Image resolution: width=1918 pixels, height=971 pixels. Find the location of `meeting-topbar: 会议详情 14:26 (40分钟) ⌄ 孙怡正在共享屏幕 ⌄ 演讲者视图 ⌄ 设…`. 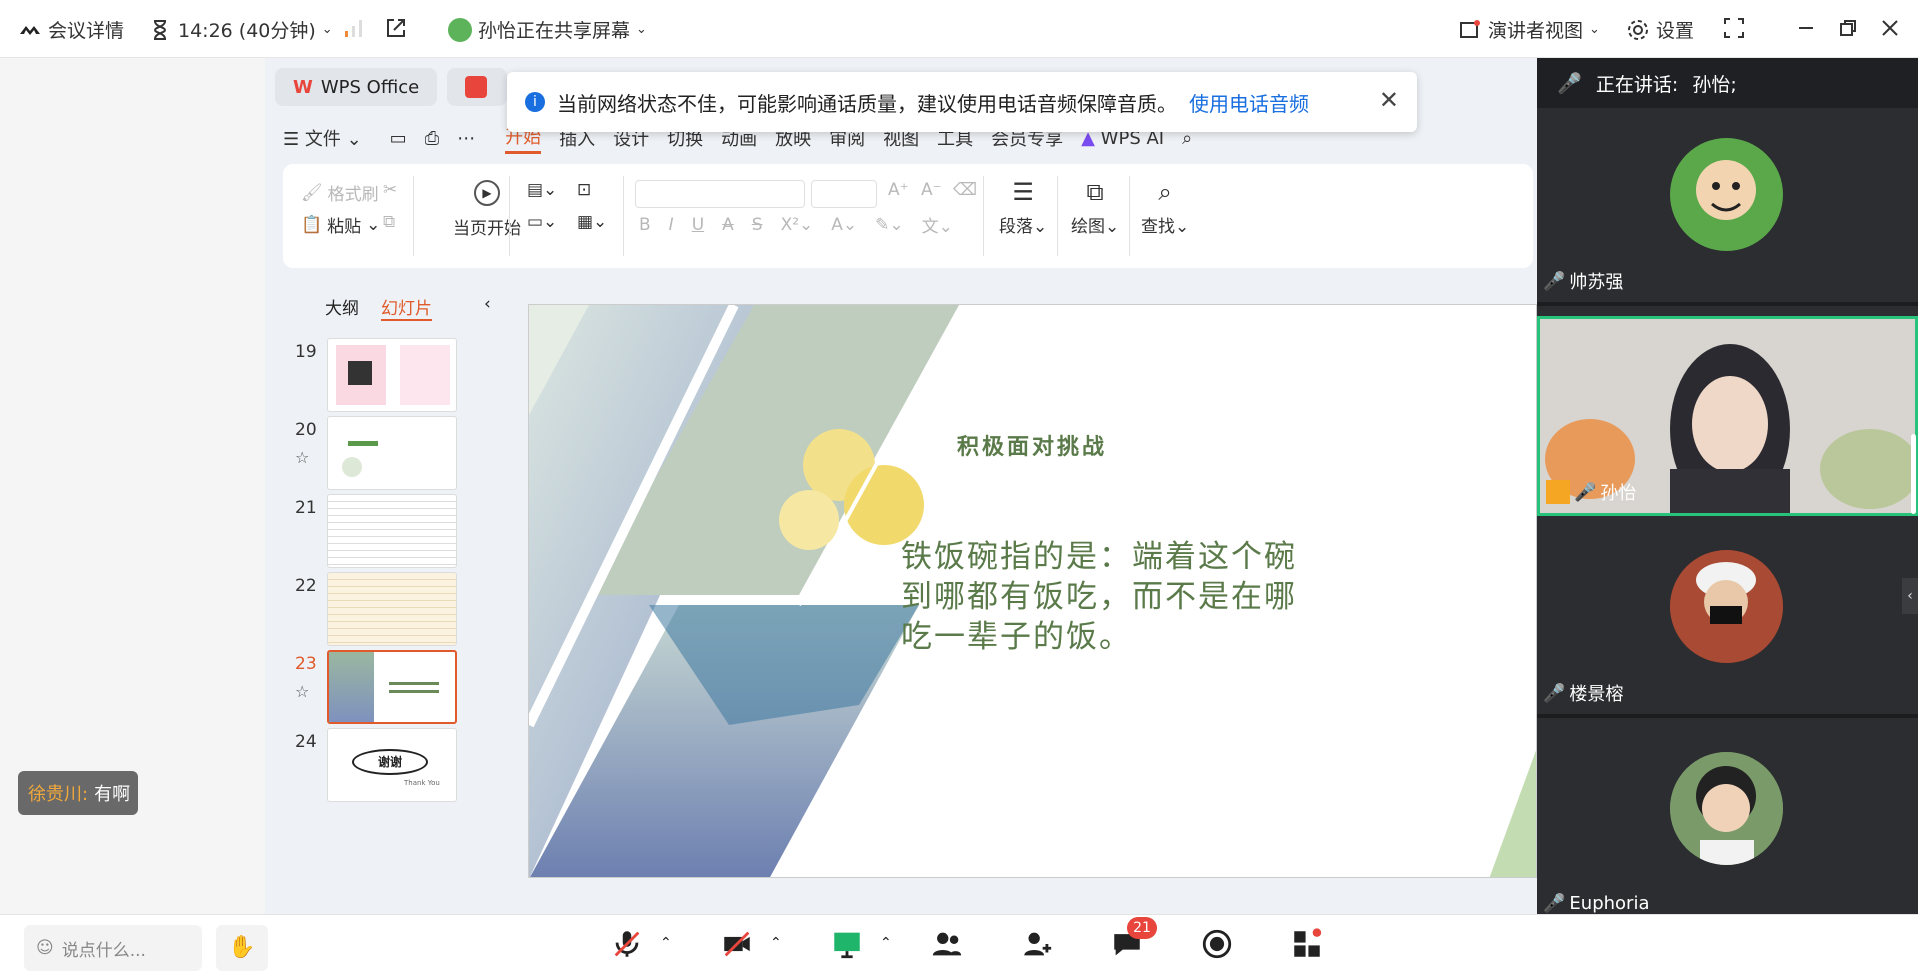

meeting-topbar: 会议详情 14:26 (40分钟) ⌄ 孙怡正在共享屏幕 ⌄ 演讲者视图 ⌄ 设… is located at coordinates (959, 29).